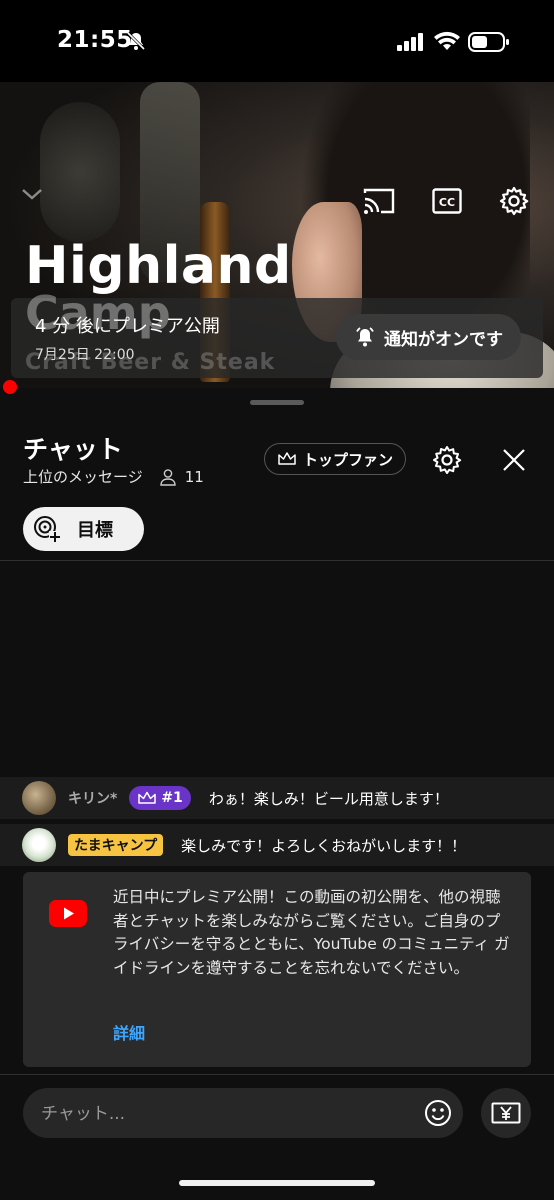 The image size is (554, 1200). Describe the element at coordinates (68, 913) in the screenshot. I see `youtube-logo-icon` at that location.